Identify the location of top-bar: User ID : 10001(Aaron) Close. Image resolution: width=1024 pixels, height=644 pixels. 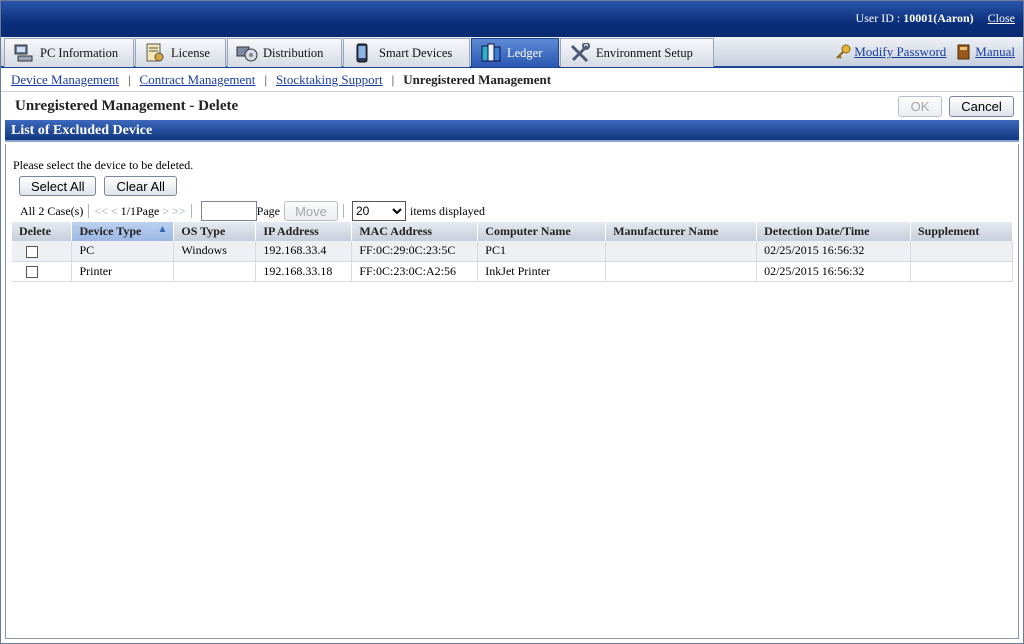
(512, 19).